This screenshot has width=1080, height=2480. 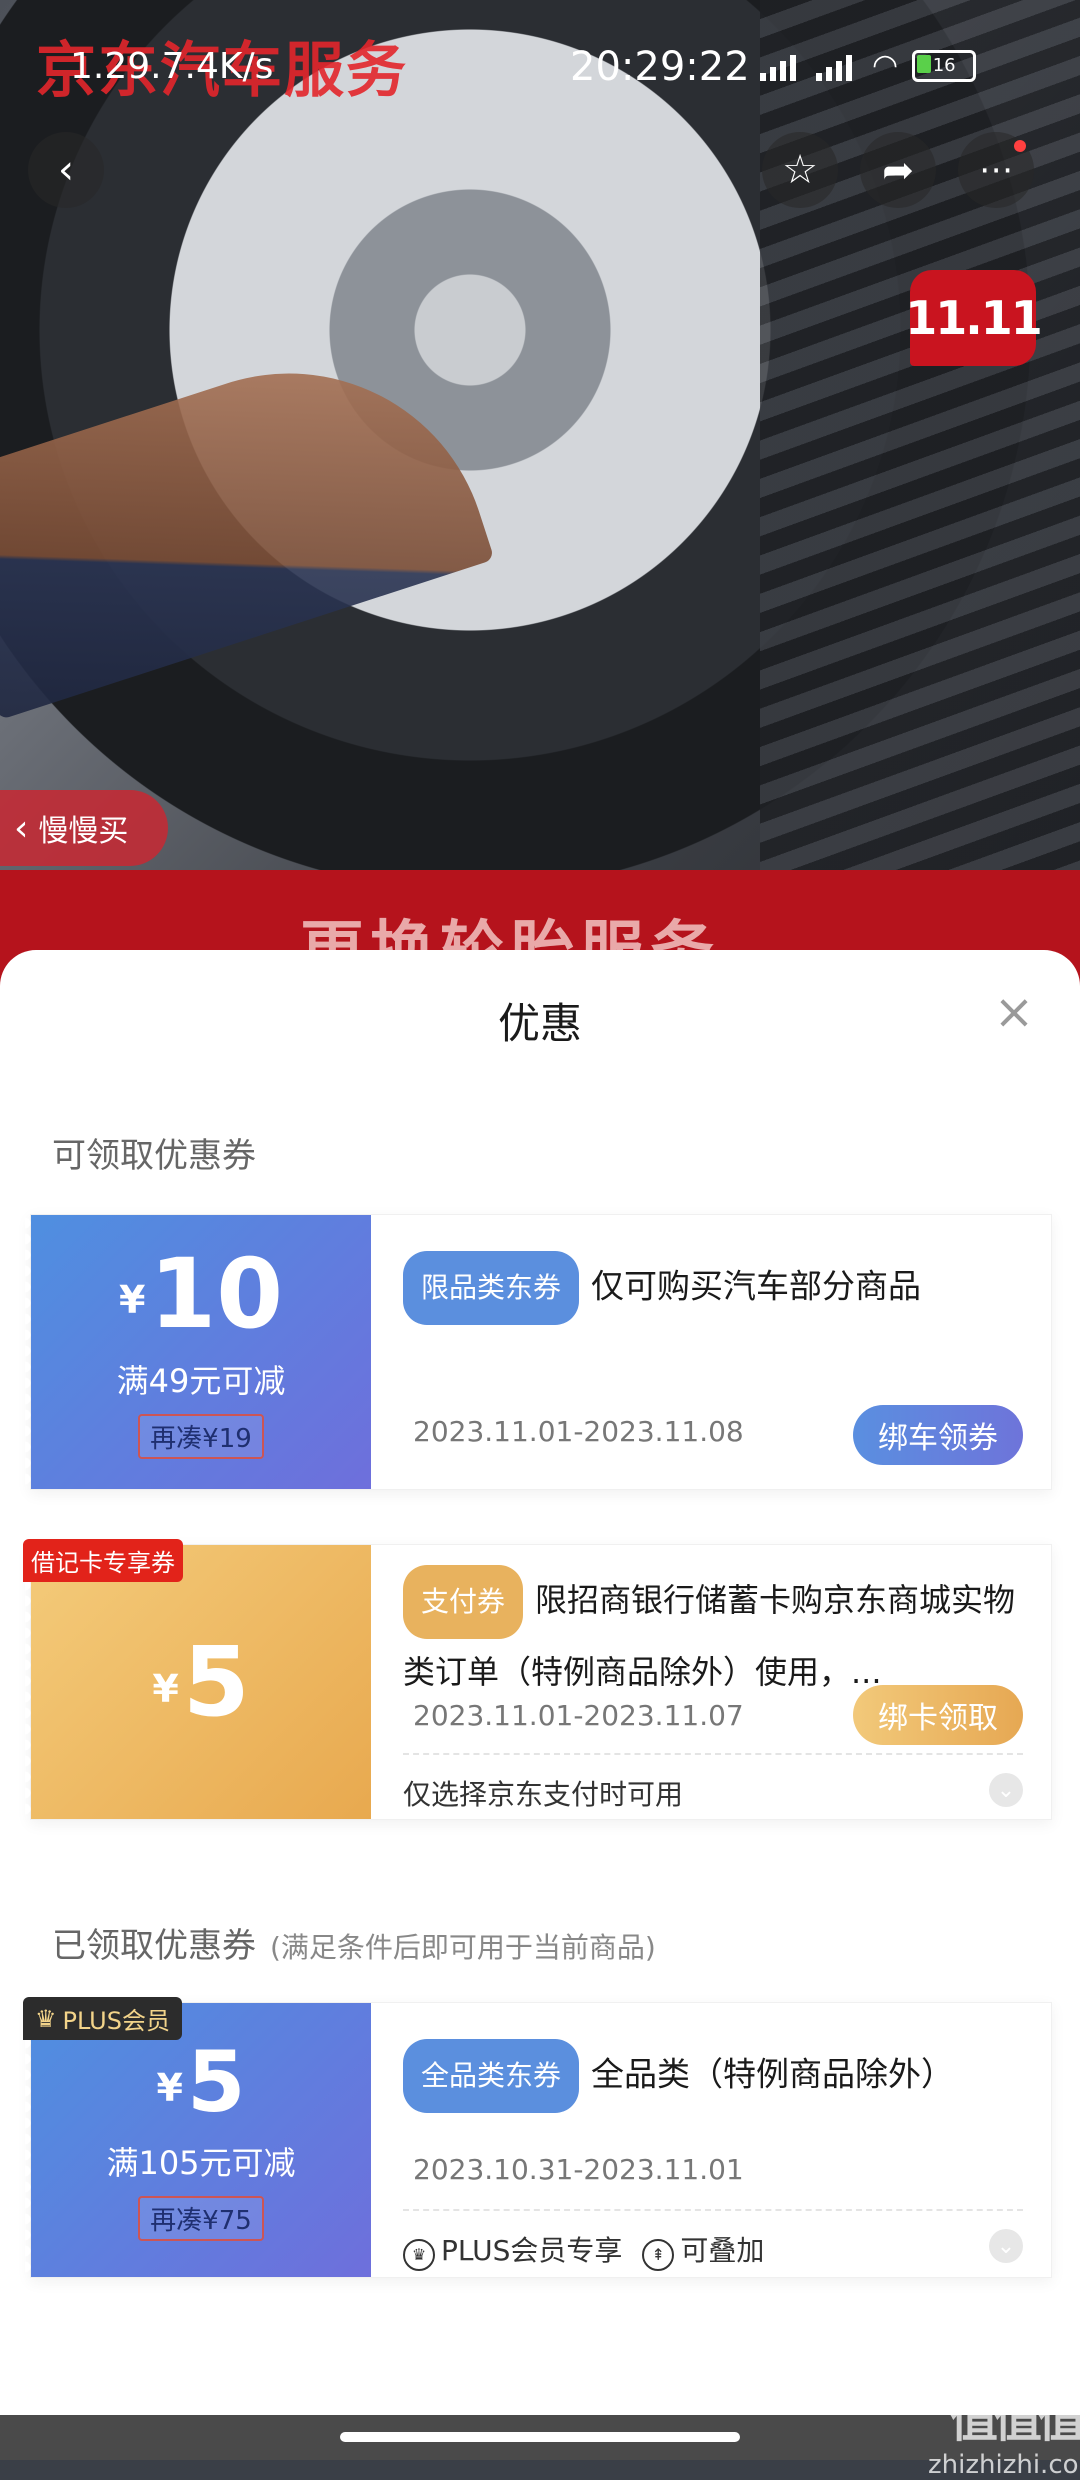 What do you see at coordinates (938, 1715) in the screenshot?
I see `bind-card-claim-button: 绑卡领取` at bounding box center [938, 1715].